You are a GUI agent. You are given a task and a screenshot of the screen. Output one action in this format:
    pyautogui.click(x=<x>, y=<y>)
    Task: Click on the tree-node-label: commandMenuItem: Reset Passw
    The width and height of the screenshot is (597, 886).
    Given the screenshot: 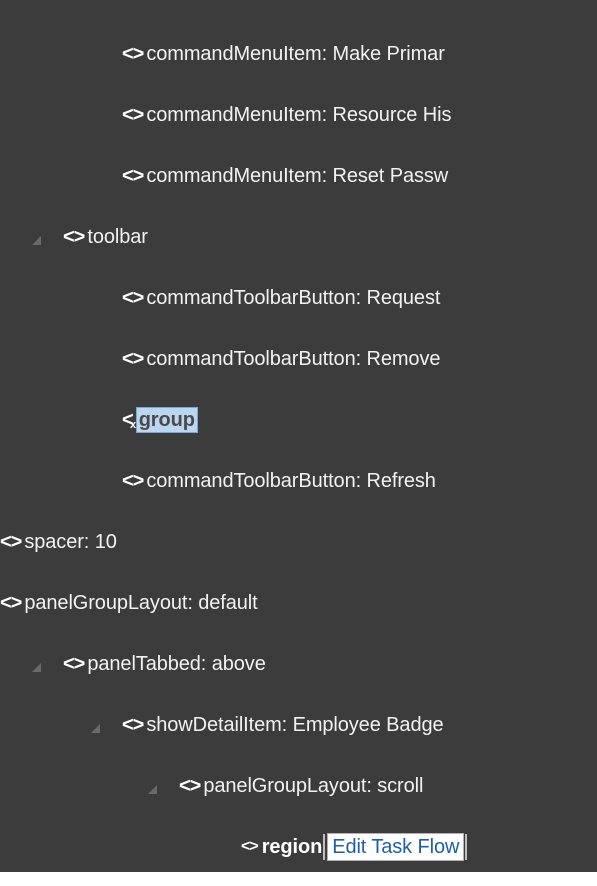 What is the action you would take?
    pyautogui.click(x=297, y=175)
    